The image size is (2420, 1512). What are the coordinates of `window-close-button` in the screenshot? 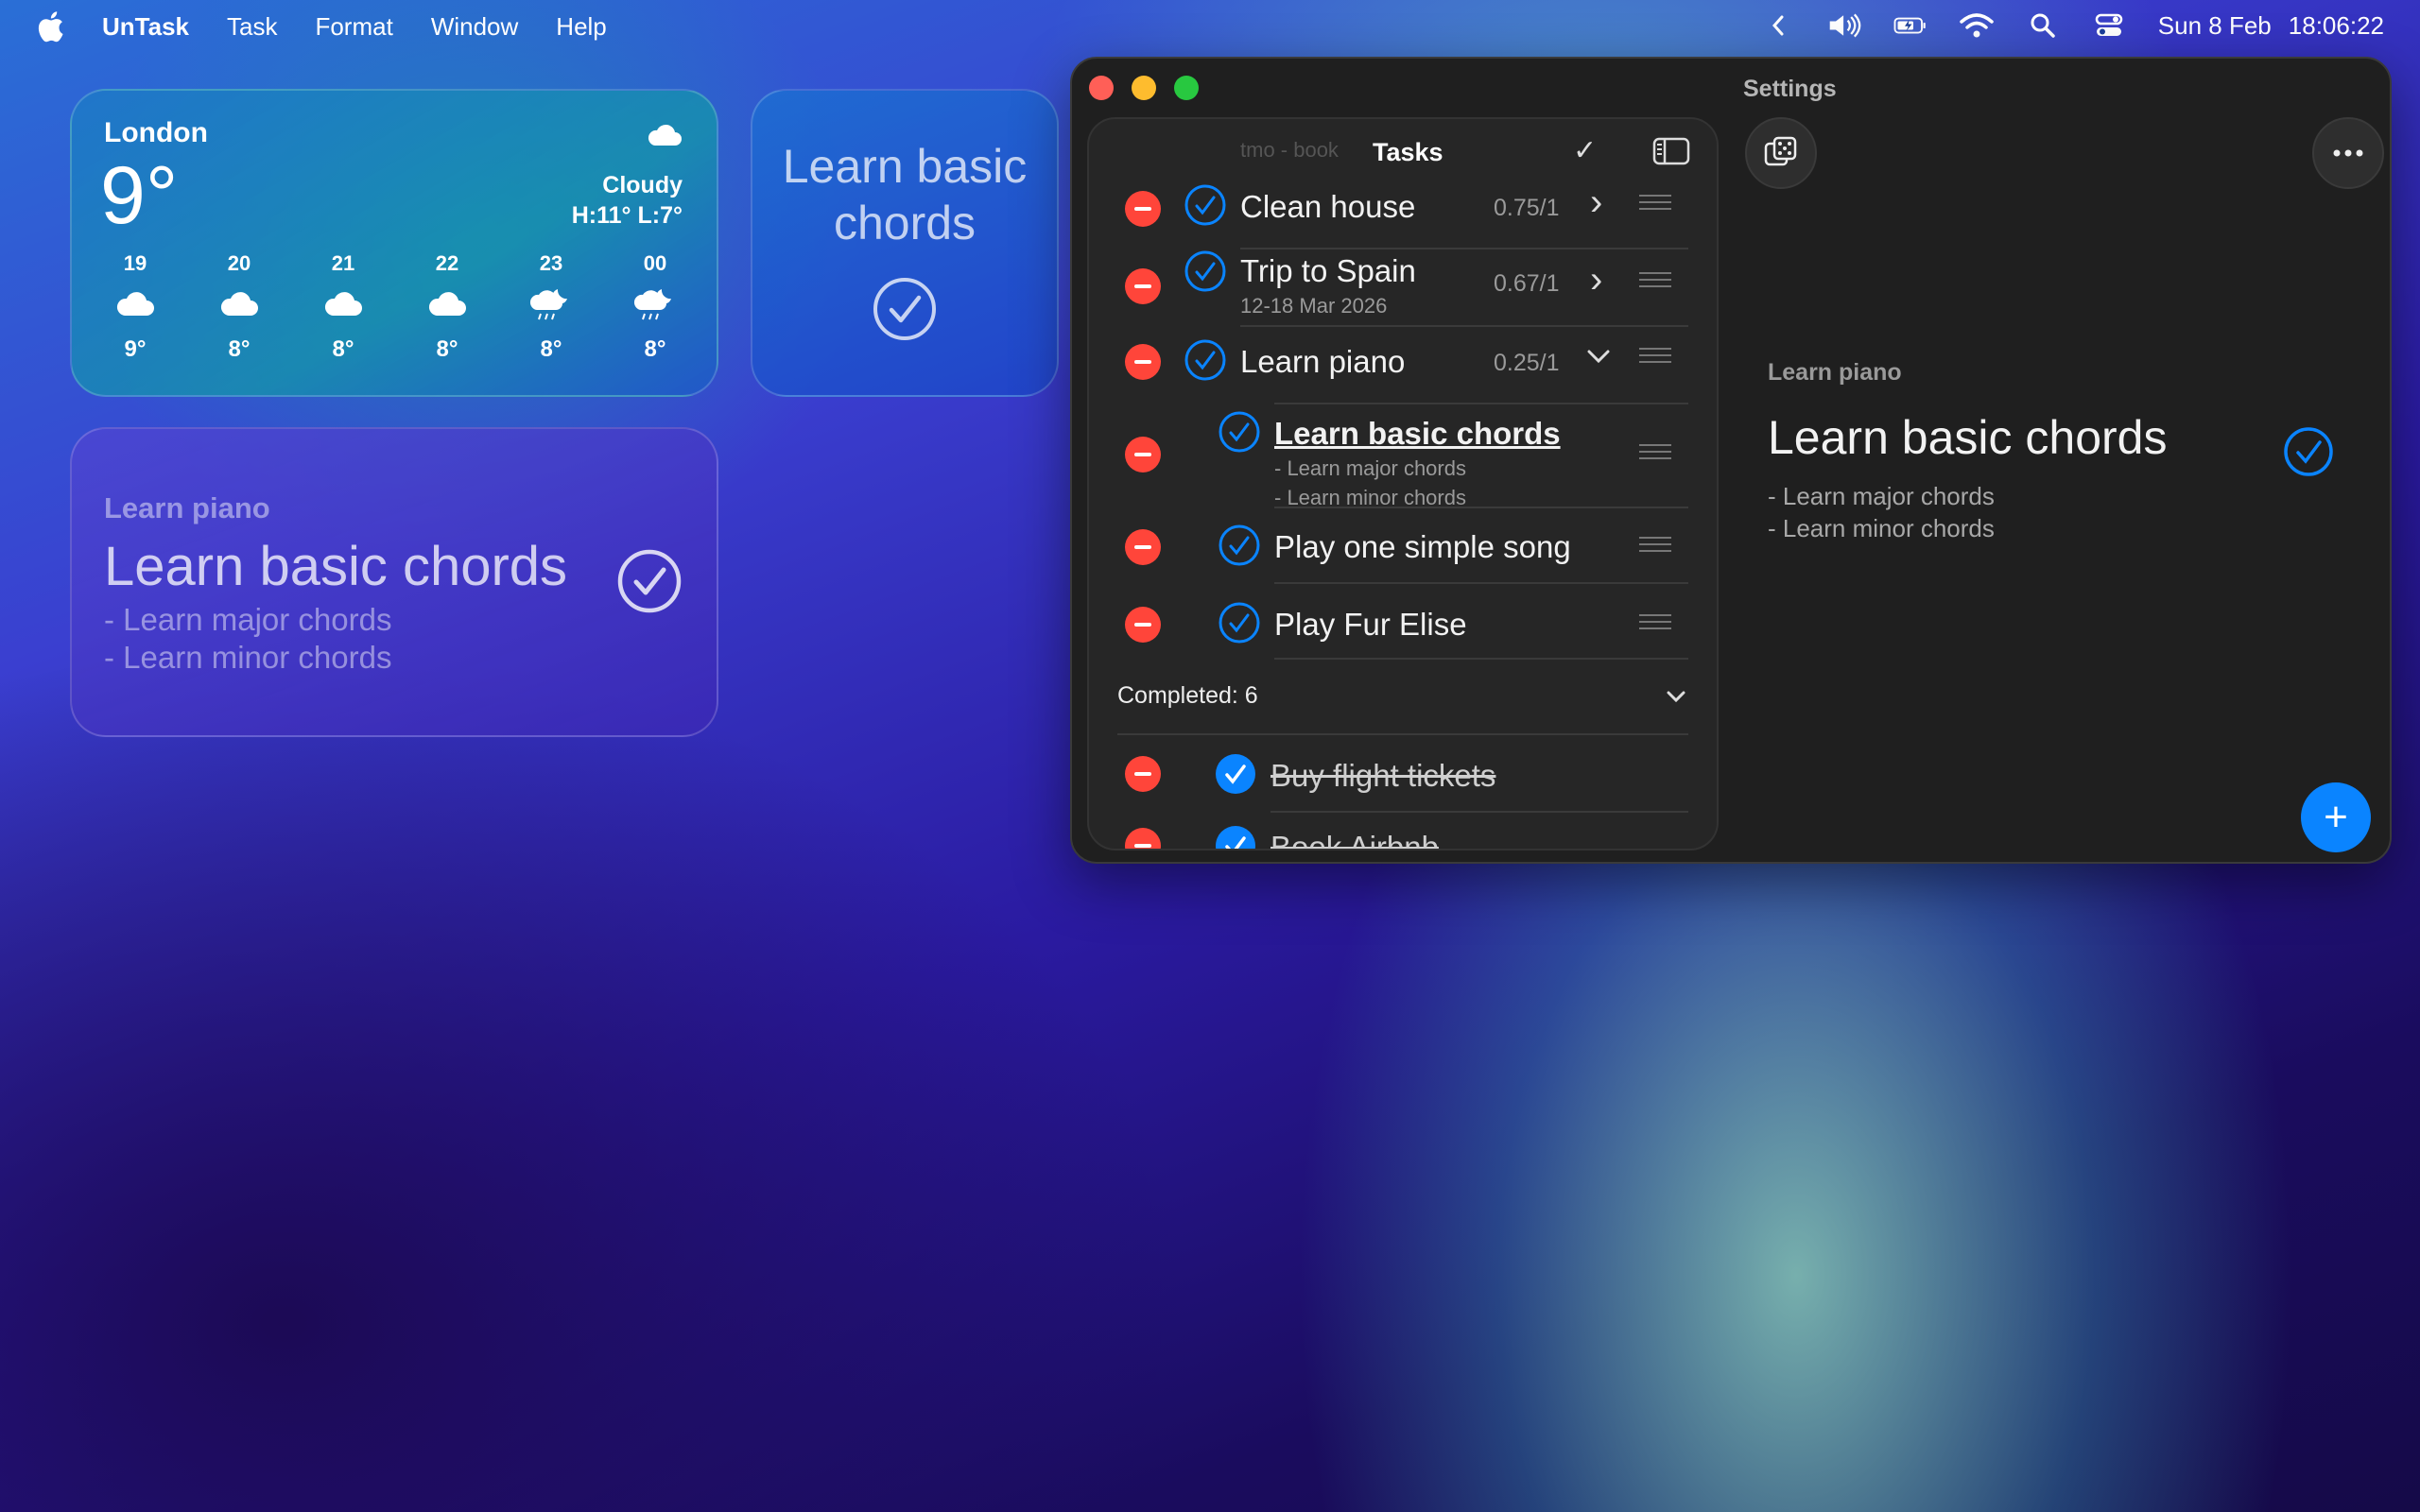 It's located at (1101, 88).